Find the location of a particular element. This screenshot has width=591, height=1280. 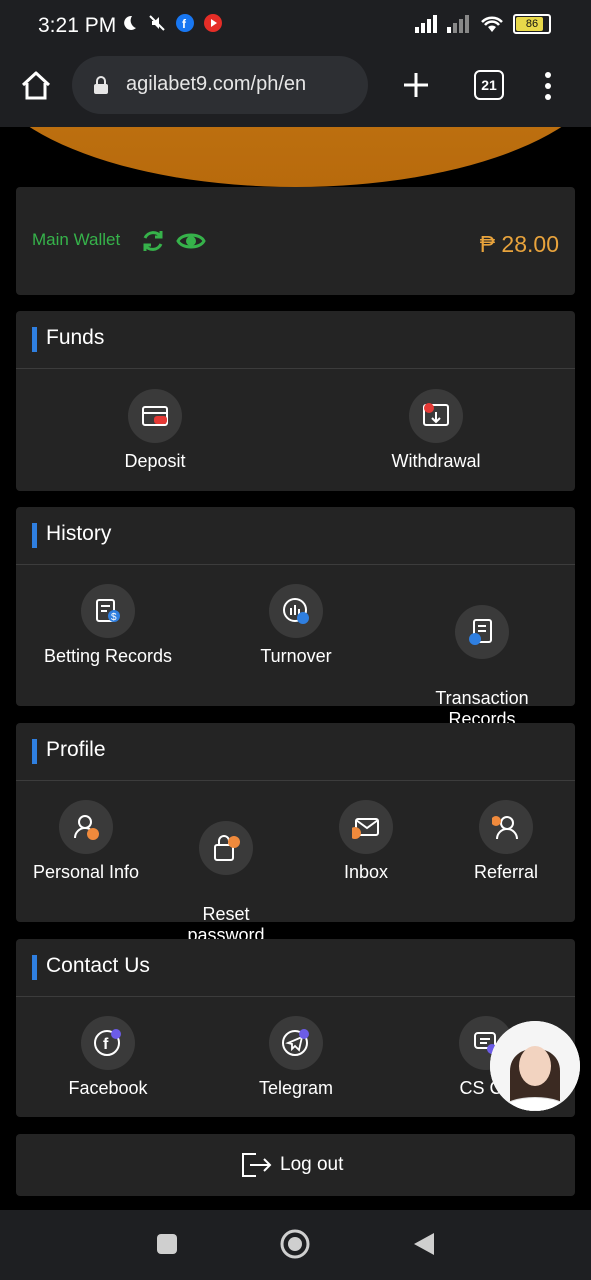

mail-icon is located at coordinates (365, 828).